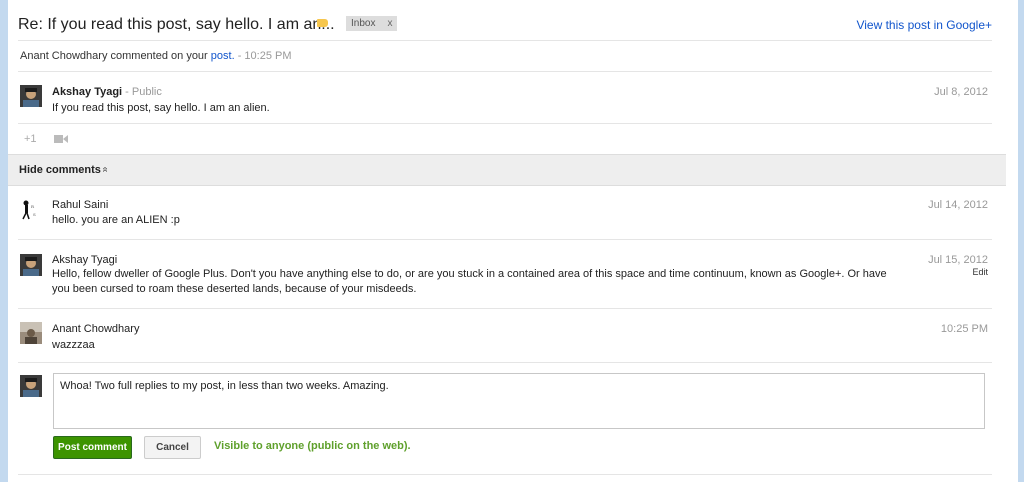  I want to click on post-author-name: Akshay Tyagi, so click(87, 92).